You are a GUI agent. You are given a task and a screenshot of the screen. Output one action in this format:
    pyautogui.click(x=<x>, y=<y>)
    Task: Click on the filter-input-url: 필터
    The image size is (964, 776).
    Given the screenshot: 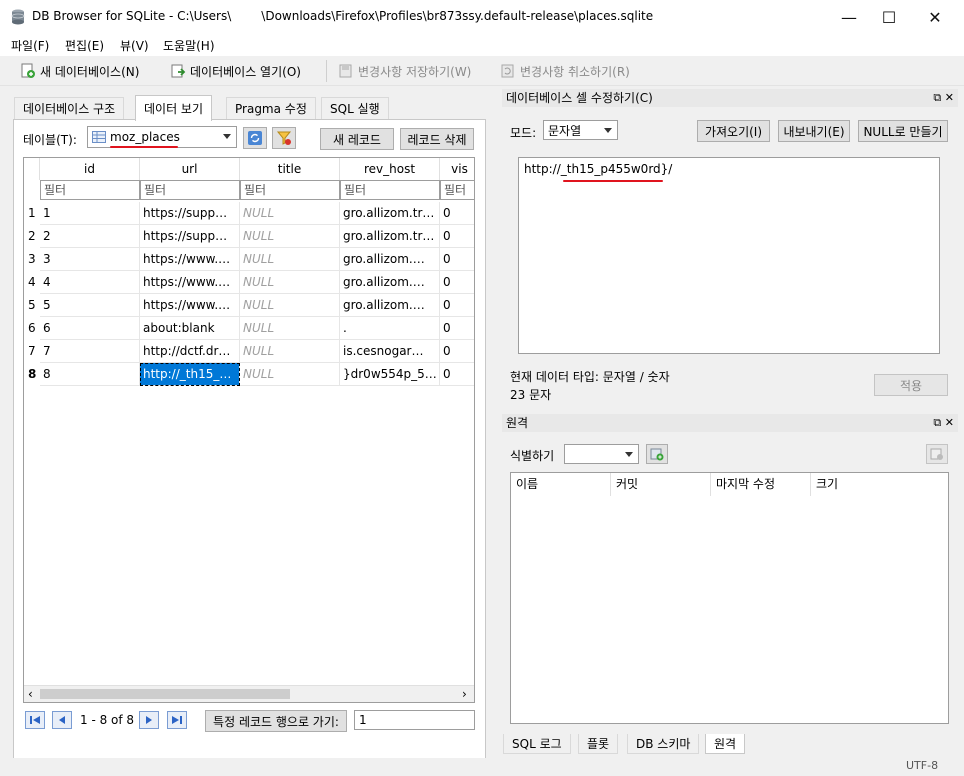 What is the action you would take?
    pyautogui.click(x=190, y=190)
    